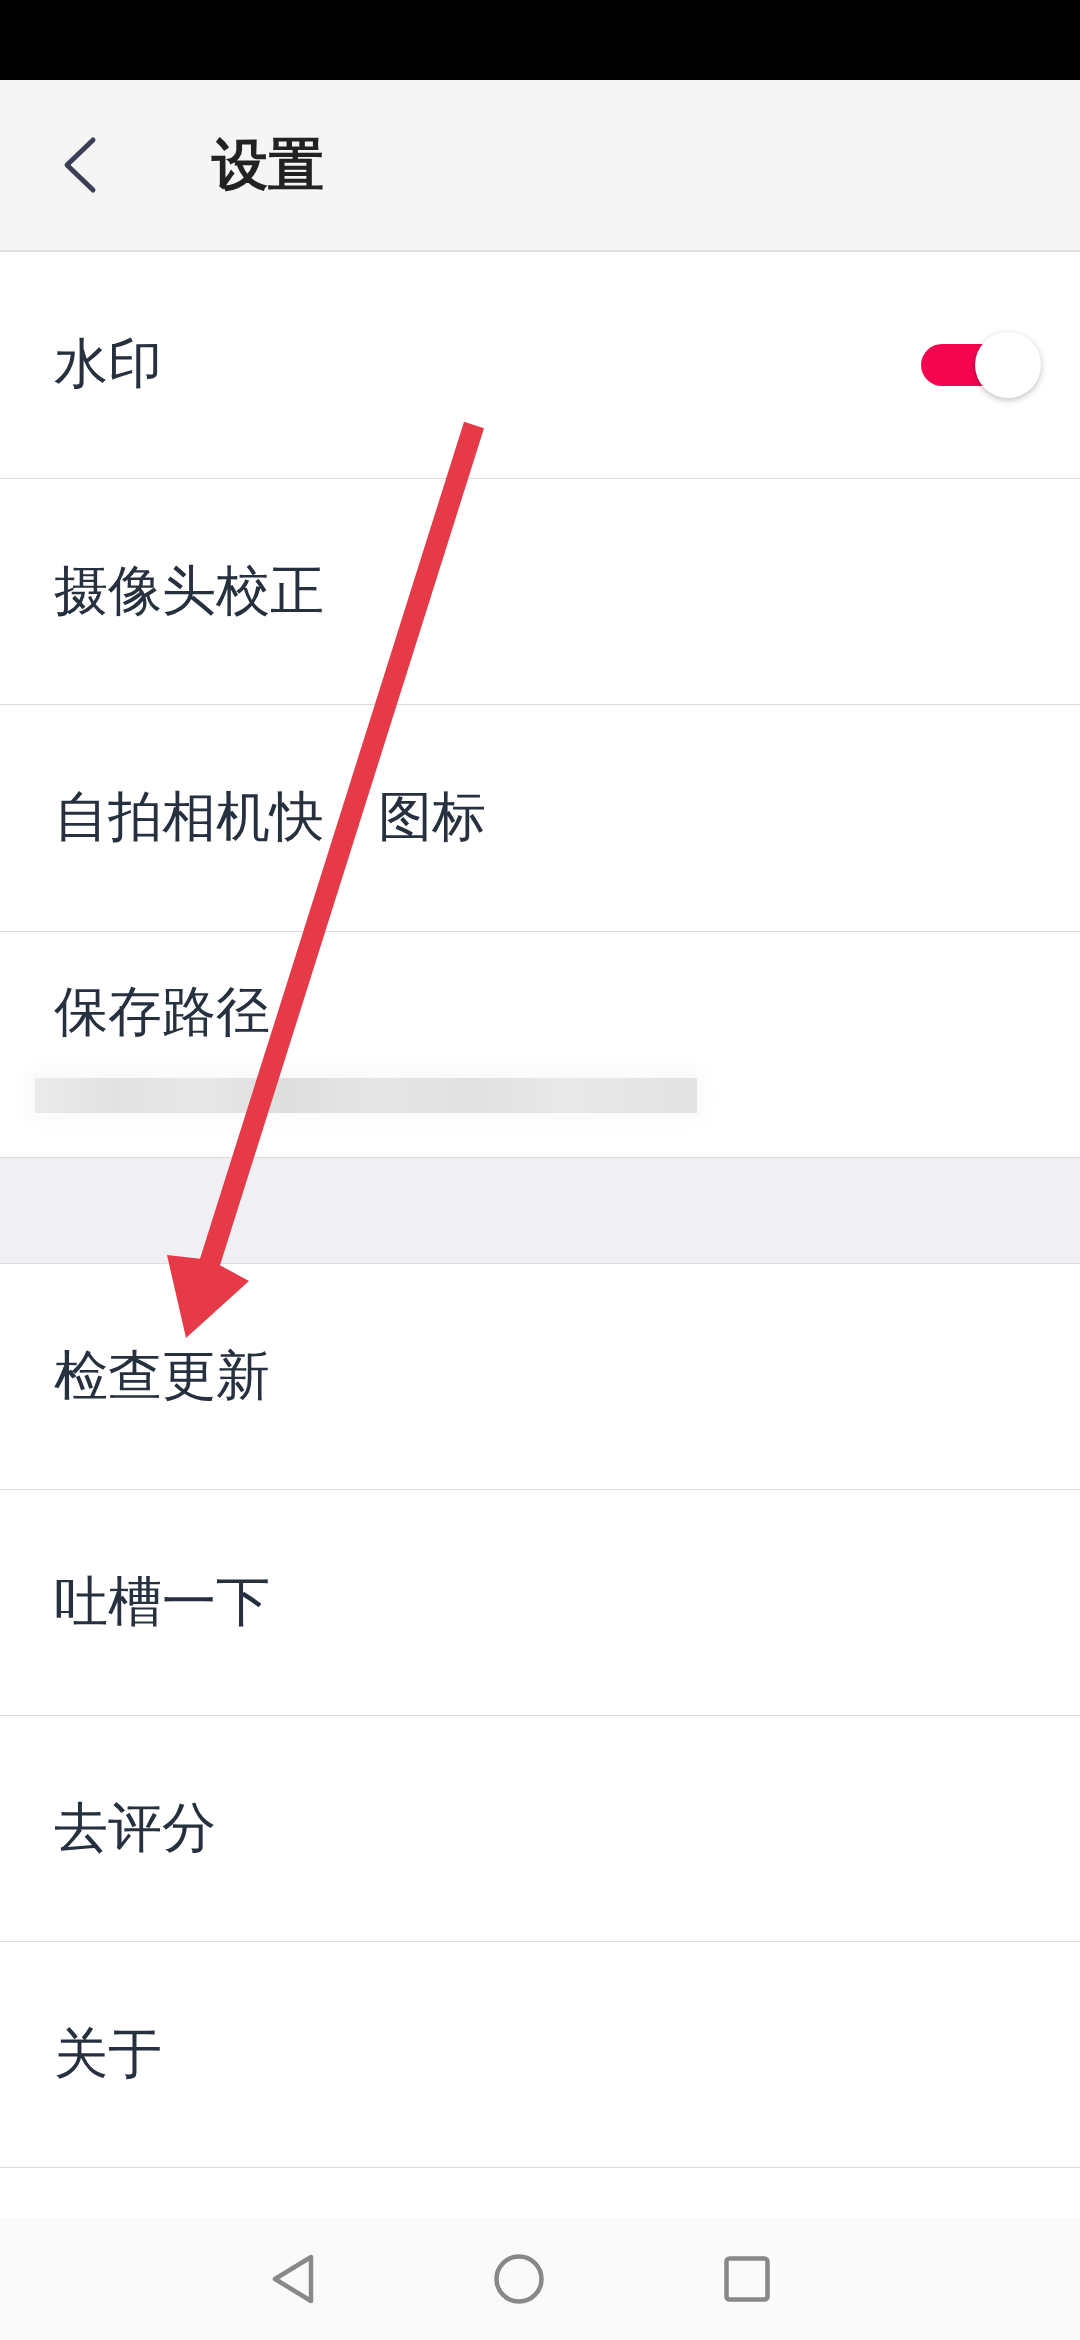 The width and height of the screenshot is (1080, 2340). I want to click on home-icon, so click(519, 2279).